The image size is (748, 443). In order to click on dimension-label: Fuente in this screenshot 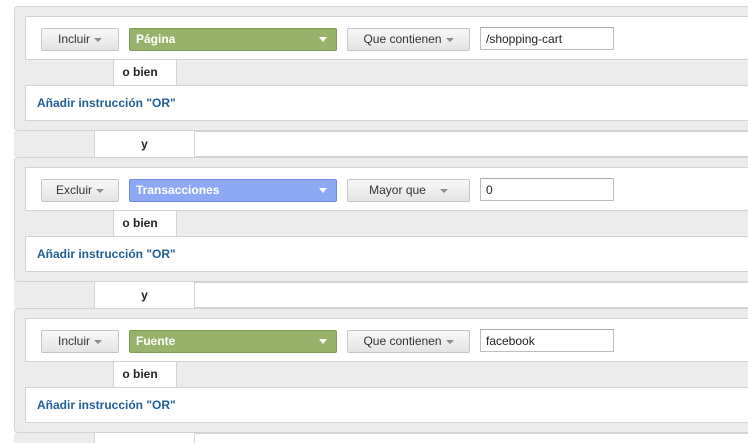, I will do `click(156, 341)`.